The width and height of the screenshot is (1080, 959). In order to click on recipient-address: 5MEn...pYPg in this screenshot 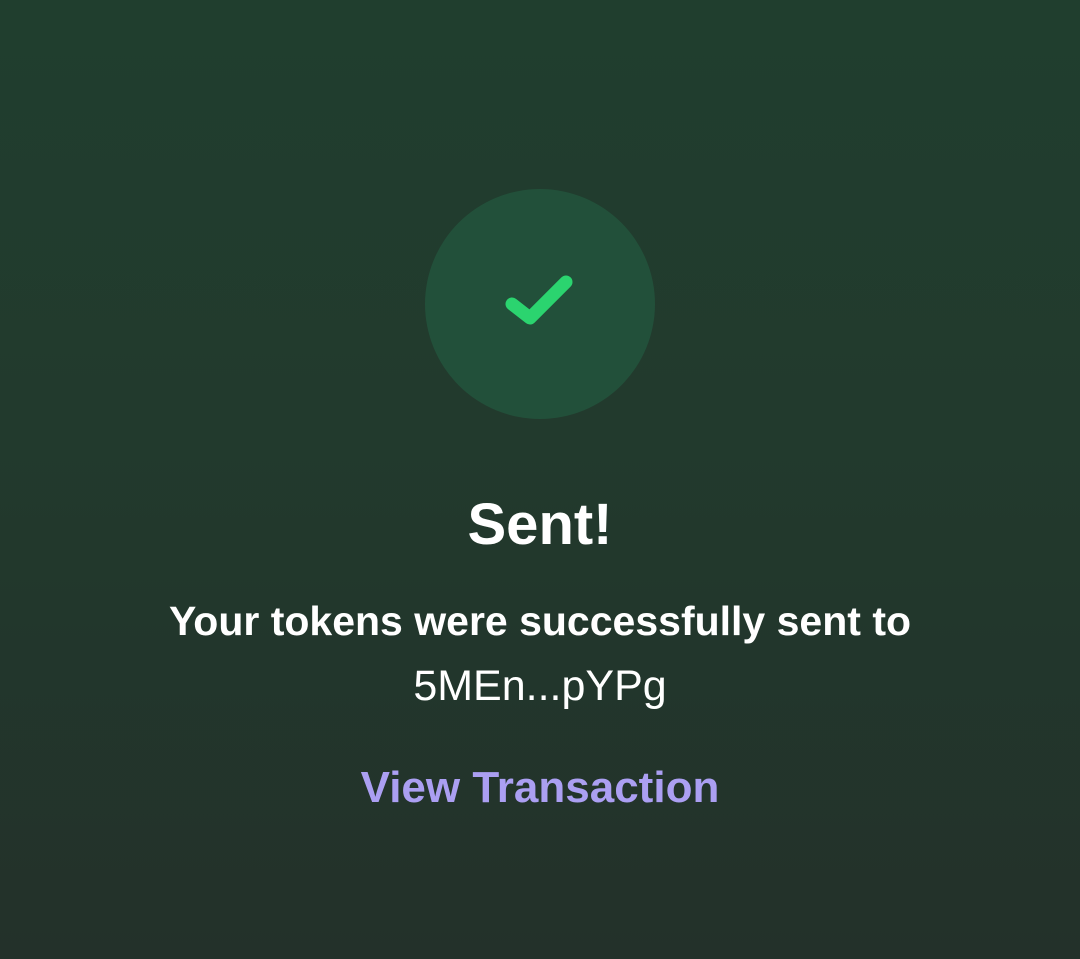, I will do `click(540, 686)`.